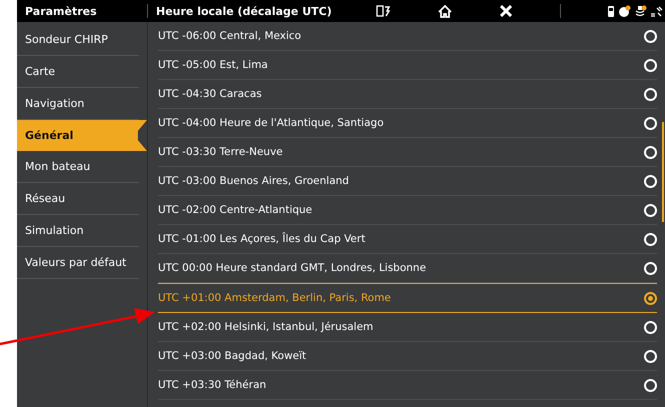 The height and width of the screenshot is (407, 665). What do you see at coordinates (78, 231) in the screenshot?
I see `sidebar-item: Simulation` at bounding box center [78, 231].